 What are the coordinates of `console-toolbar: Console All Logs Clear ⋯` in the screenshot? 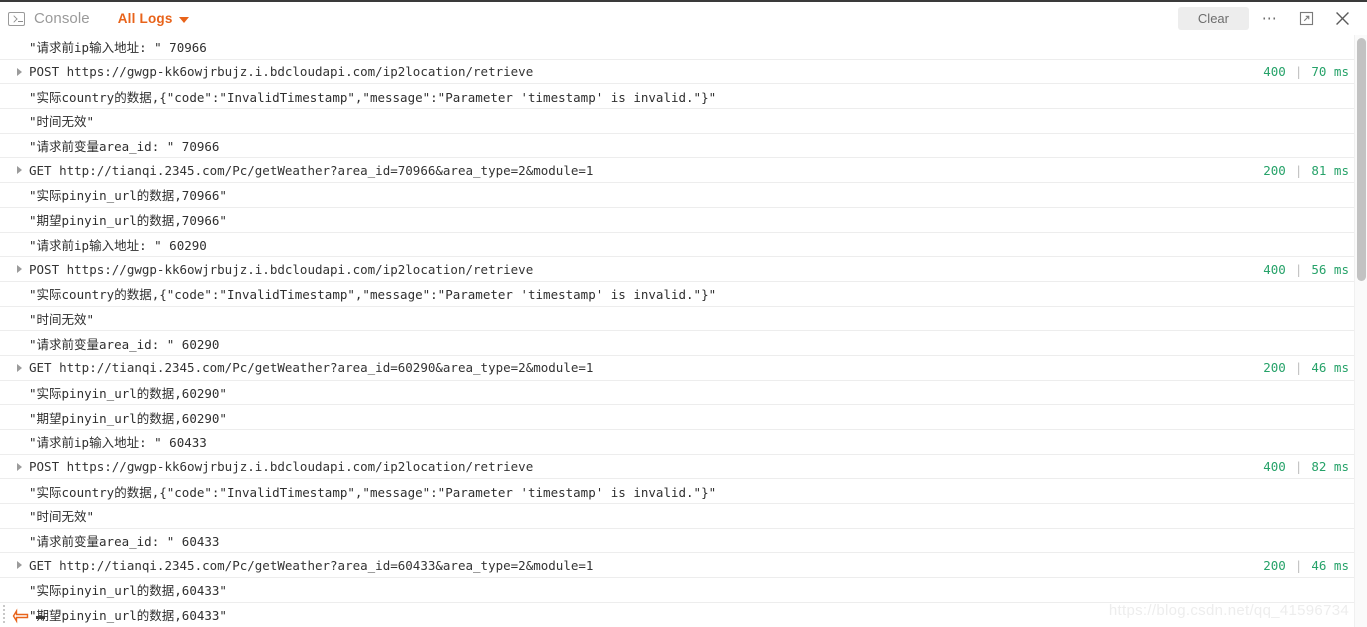 It's located at (683, 18).